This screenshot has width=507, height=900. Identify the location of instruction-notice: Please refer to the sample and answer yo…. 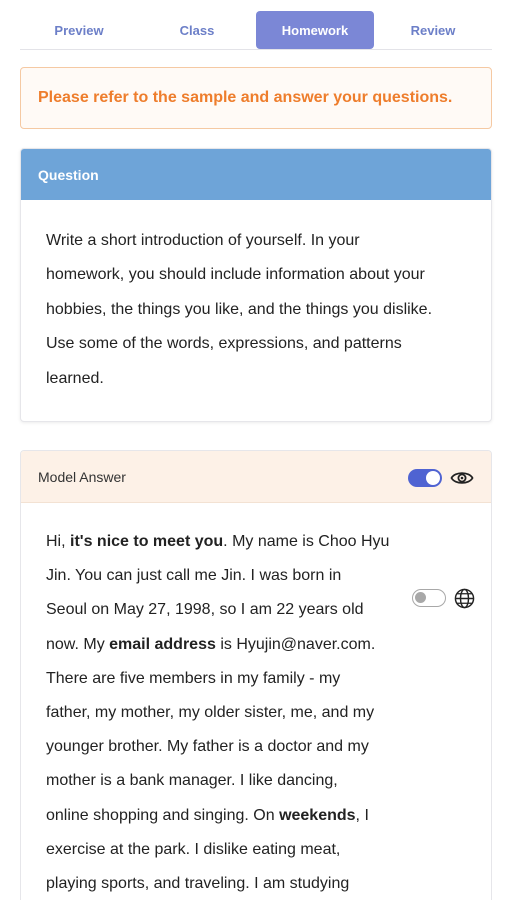
(256, 98).